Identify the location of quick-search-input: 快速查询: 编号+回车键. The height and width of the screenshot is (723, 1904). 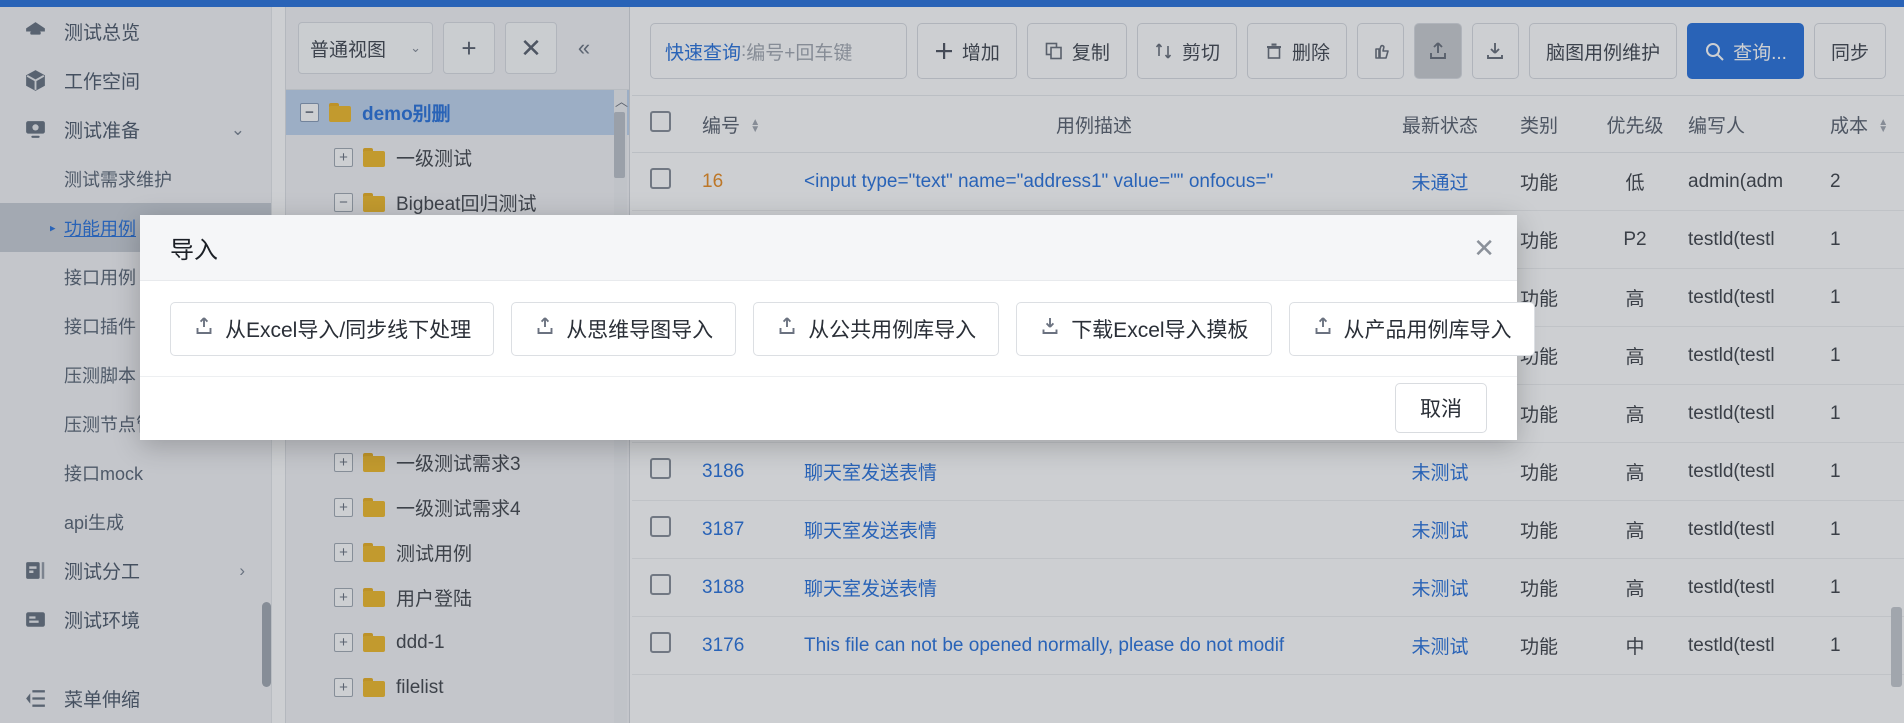
(778, 51).